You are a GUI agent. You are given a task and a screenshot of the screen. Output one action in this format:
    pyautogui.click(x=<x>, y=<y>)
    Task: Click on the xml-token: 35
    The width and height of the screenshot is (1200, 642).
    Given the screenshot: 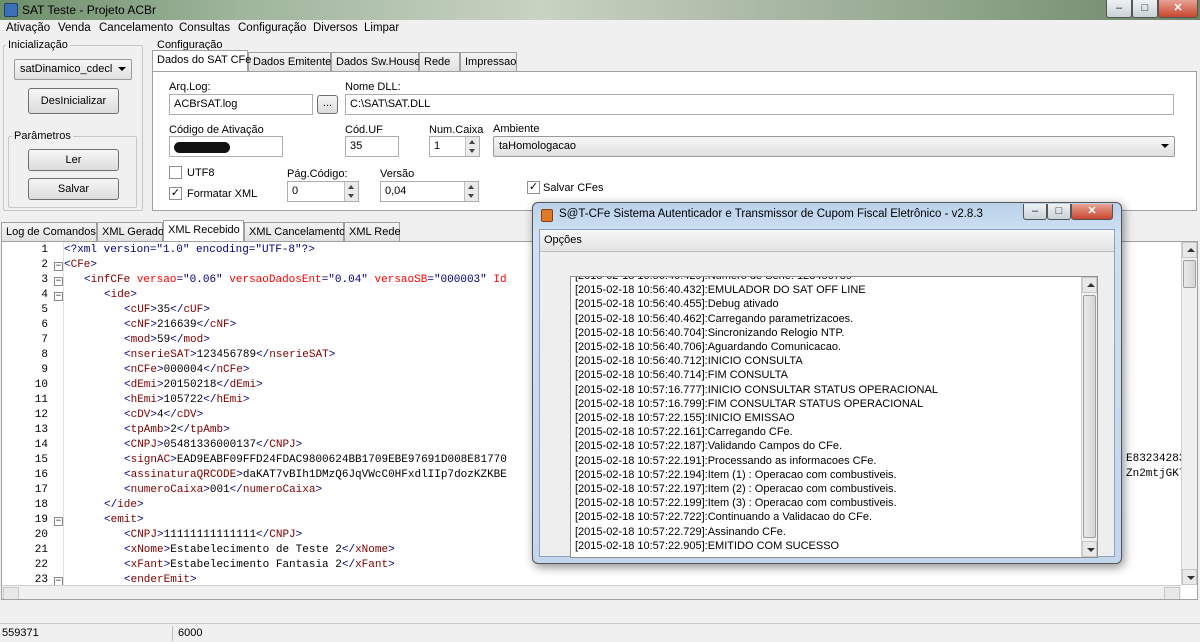 What is the action you would take?
    pyautogui.click(x=164, y=310)
    